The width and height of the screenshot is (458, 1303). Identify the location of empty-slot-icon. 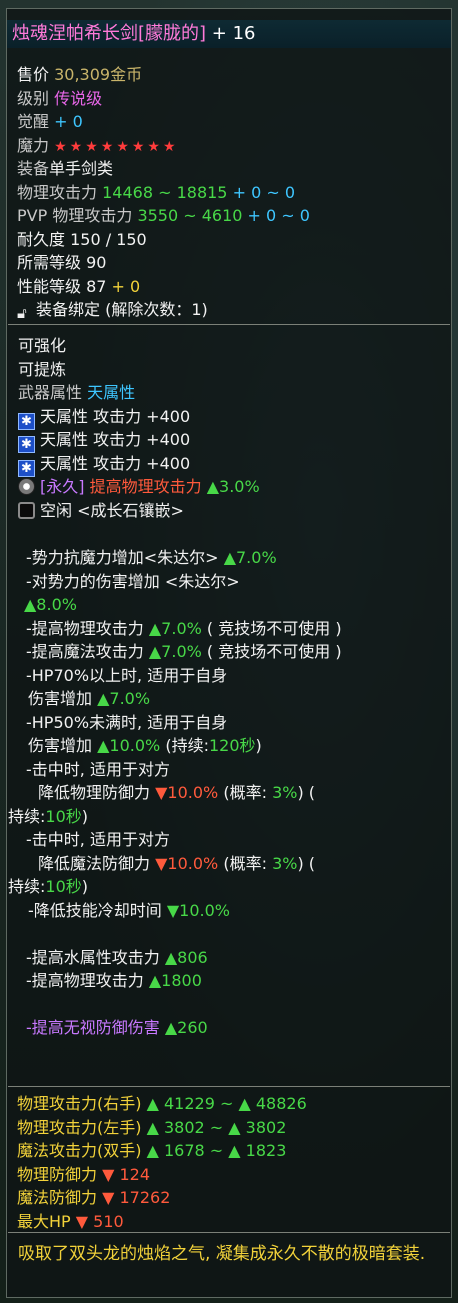
(26, 510).